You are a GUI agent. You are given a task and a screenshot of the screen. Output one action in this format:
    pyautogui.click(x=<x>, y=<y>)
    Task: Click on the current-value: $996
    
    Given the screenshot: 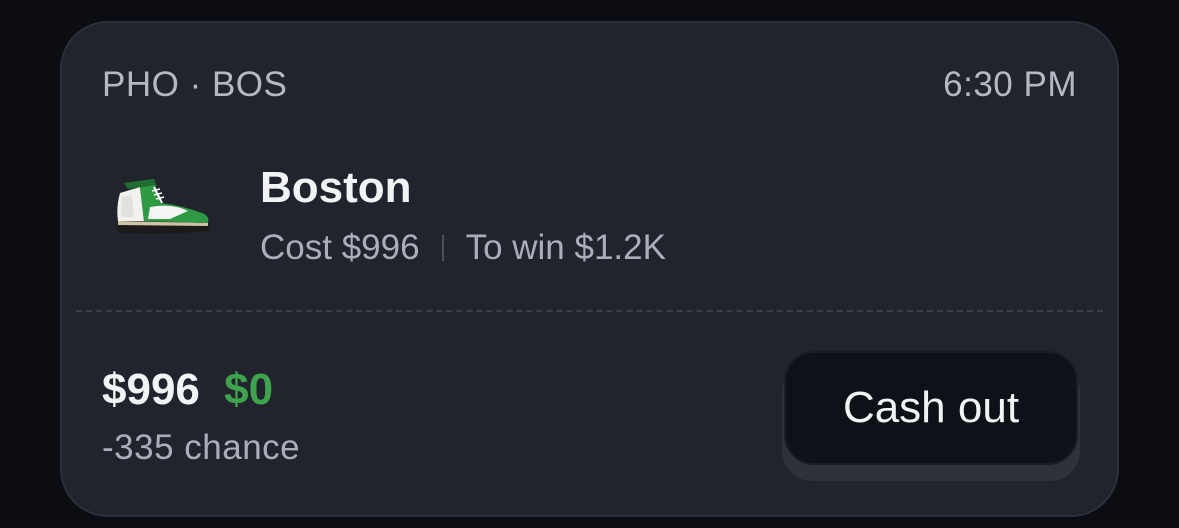 What is the action you would take?
    pyautogui.click(x=151, y=389)
    